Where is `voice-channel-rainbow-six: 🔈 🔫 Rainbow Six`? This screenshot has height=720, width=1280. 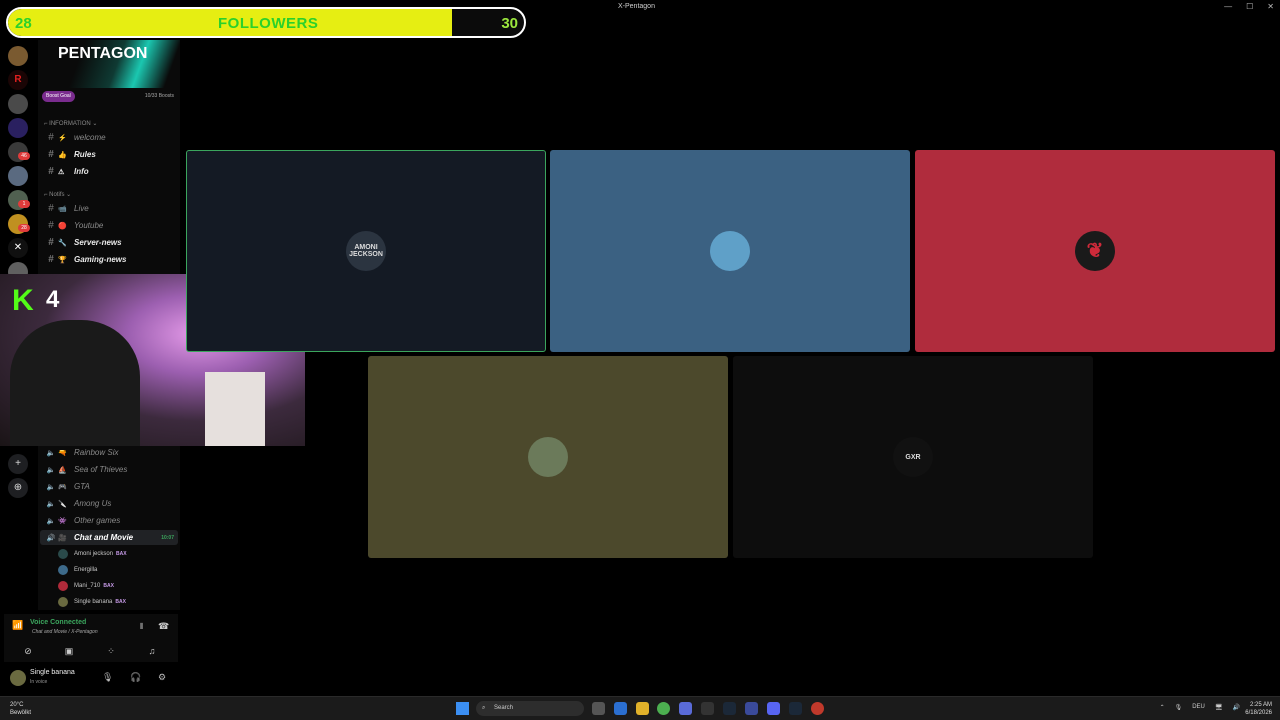 voice-channel-rainbow-six: 🔈 🔫 Rainbow Six is located at coordinates (109, 452).